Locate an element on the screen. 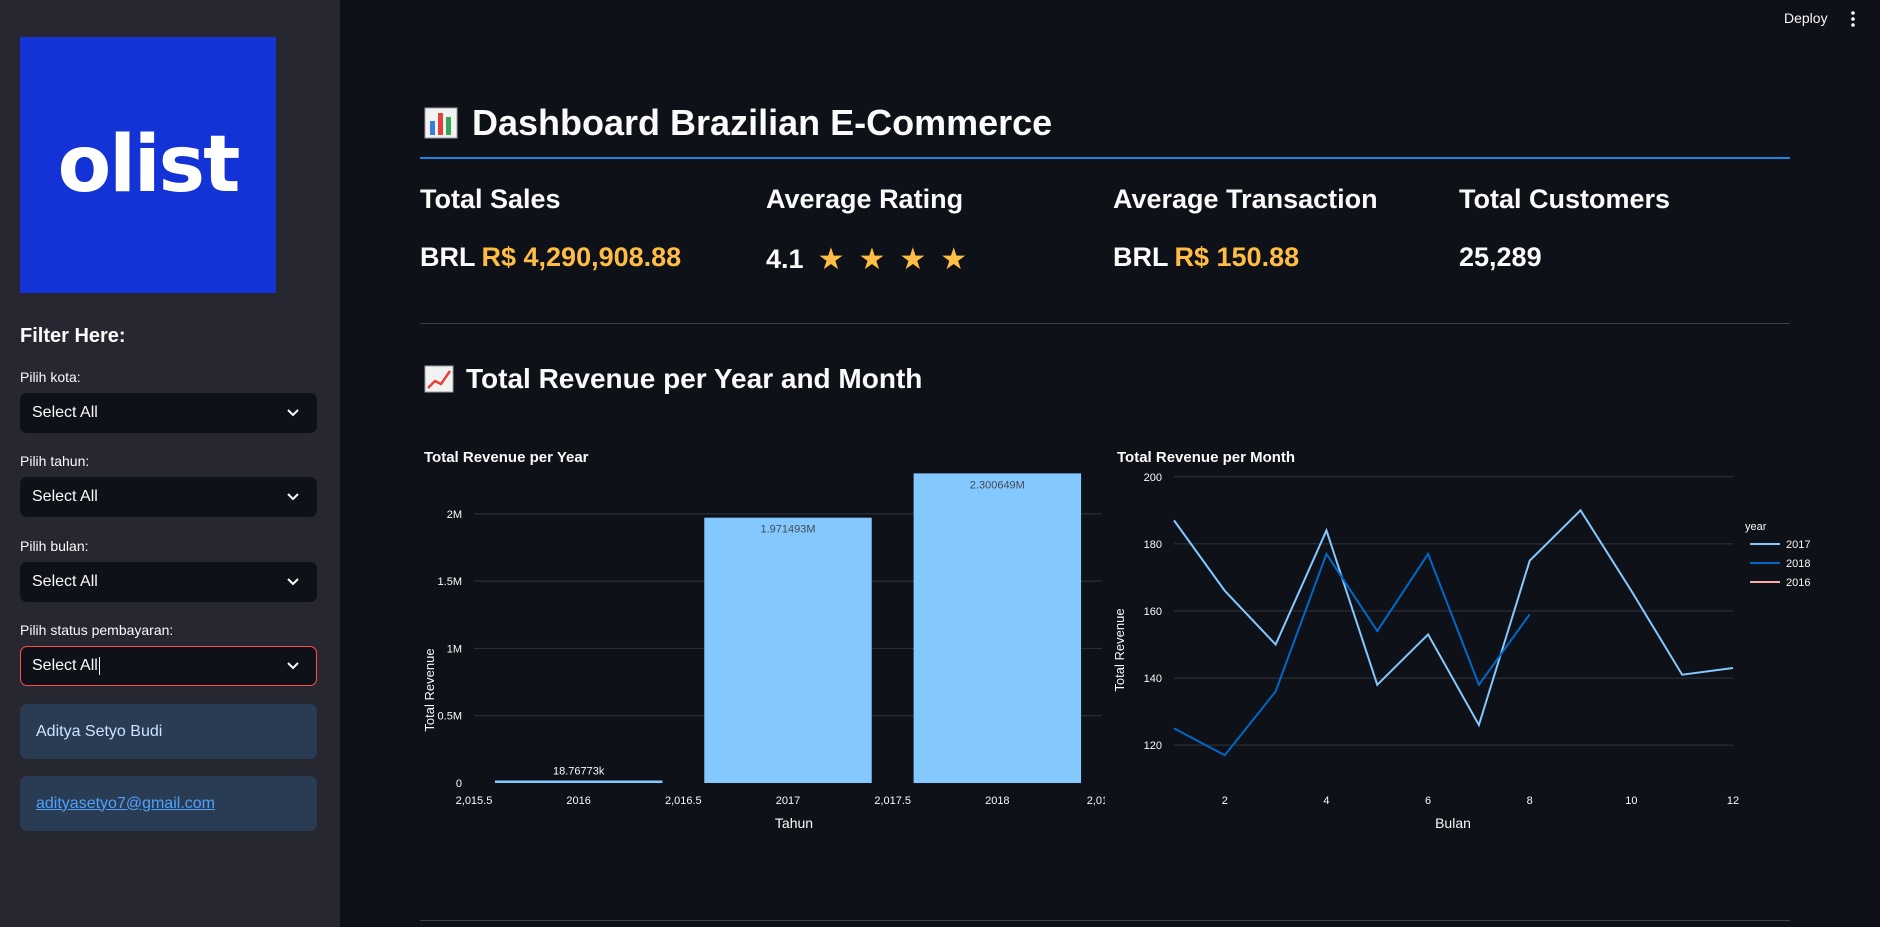 The image size is (1880, 927). y-tick-label: 1.5M is located at coordinates (450, 582).